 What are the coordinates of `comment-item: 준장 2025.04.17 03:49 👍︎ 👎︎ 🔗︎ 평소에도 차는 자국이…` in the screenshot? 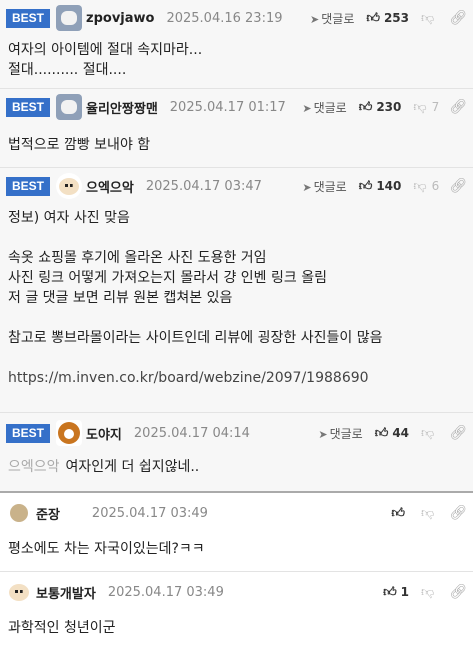 It's located at (236, 532).